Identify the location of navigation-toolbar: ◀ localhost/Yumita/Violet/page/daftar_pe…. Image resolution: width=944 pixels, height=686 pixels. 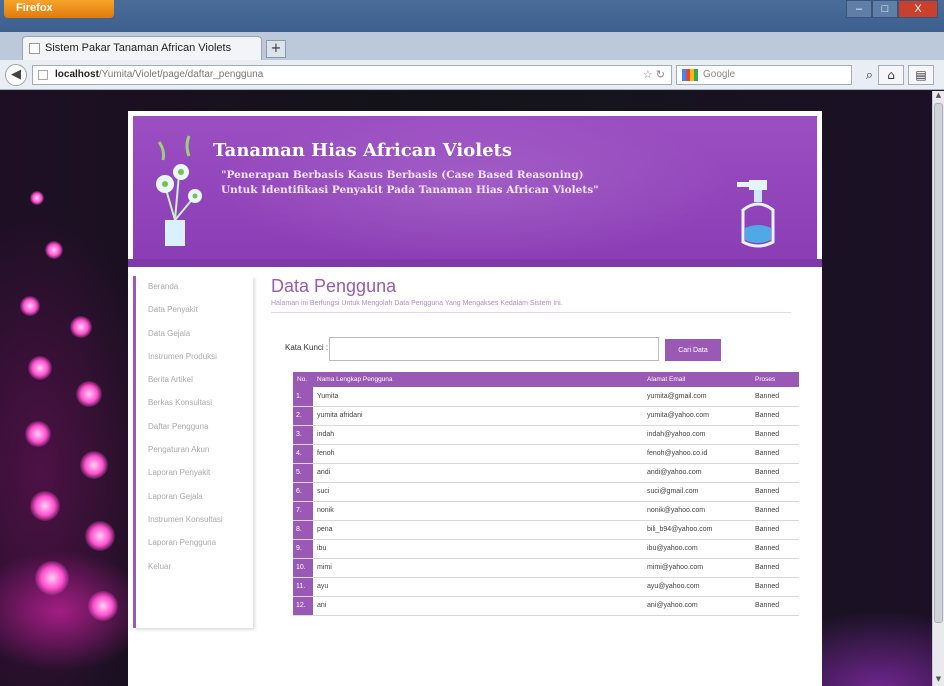
(472, 75).